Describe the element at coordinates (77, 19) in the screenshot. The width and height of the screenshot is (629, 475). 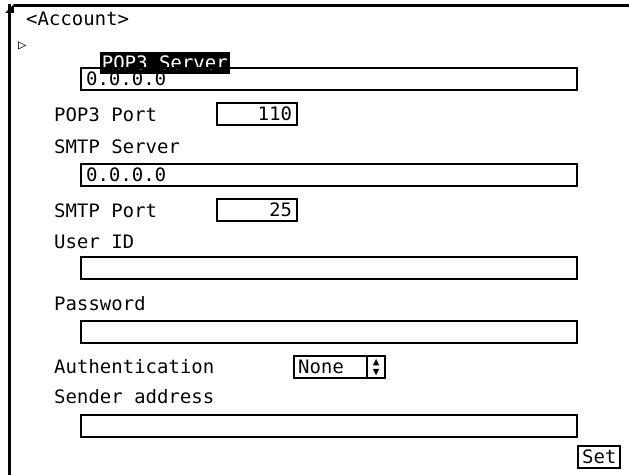
I see `screen-title: <Account>` at that location.